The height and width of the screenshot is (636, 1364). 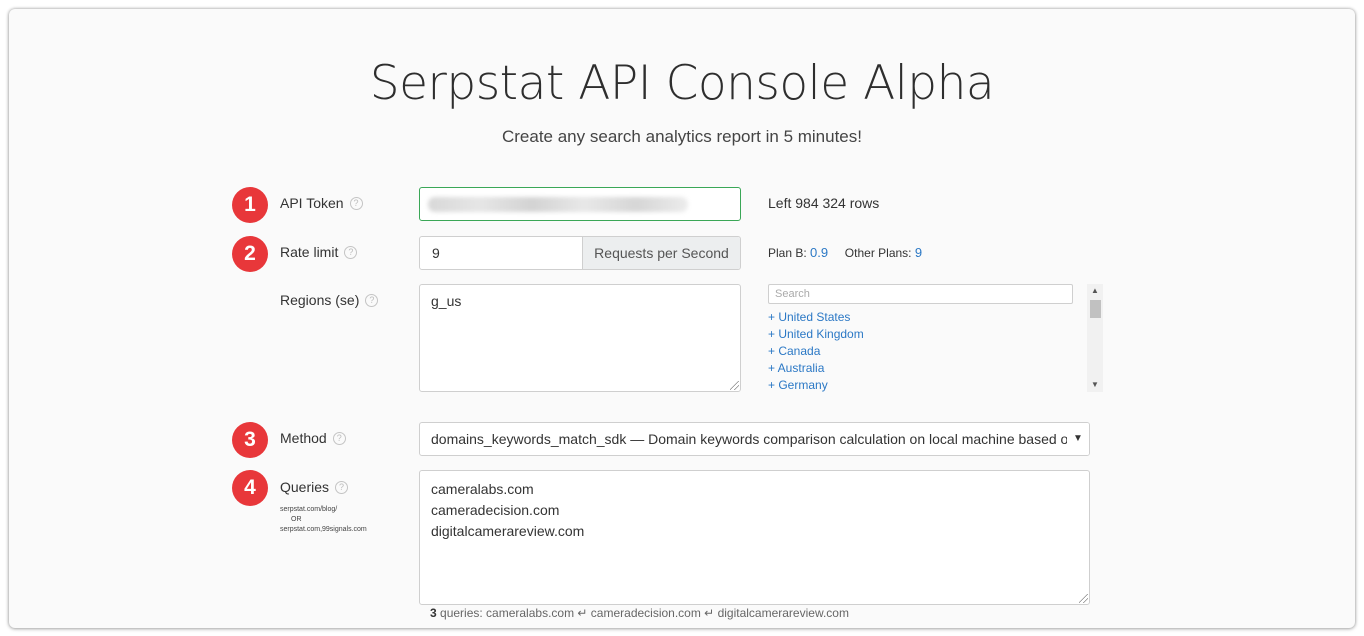 What do you see at coordinates (816, 318) in the screenshot?
I see `region-item-united-states: + United States` at bounding box center [816, 318].